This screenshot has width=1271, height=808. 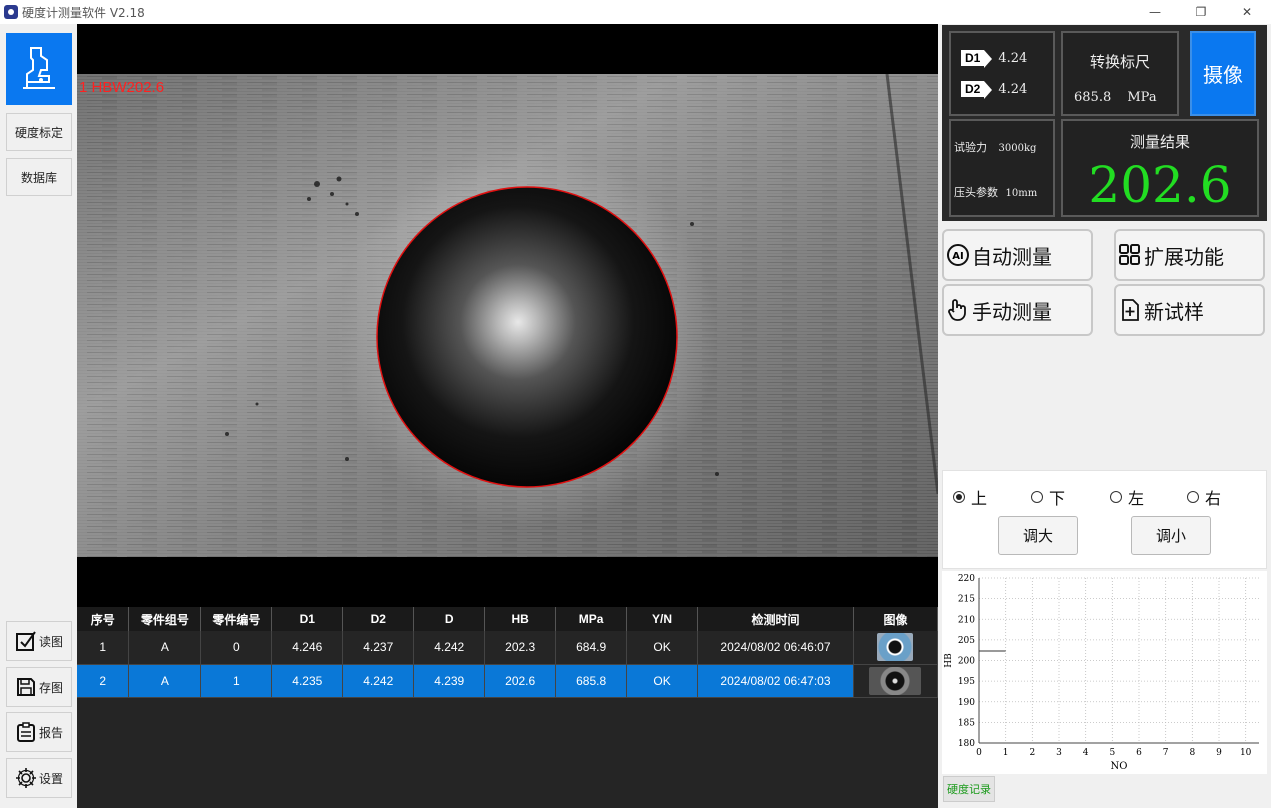 I want to click on radio-down-label: 下, so click(x=1057, y=498).